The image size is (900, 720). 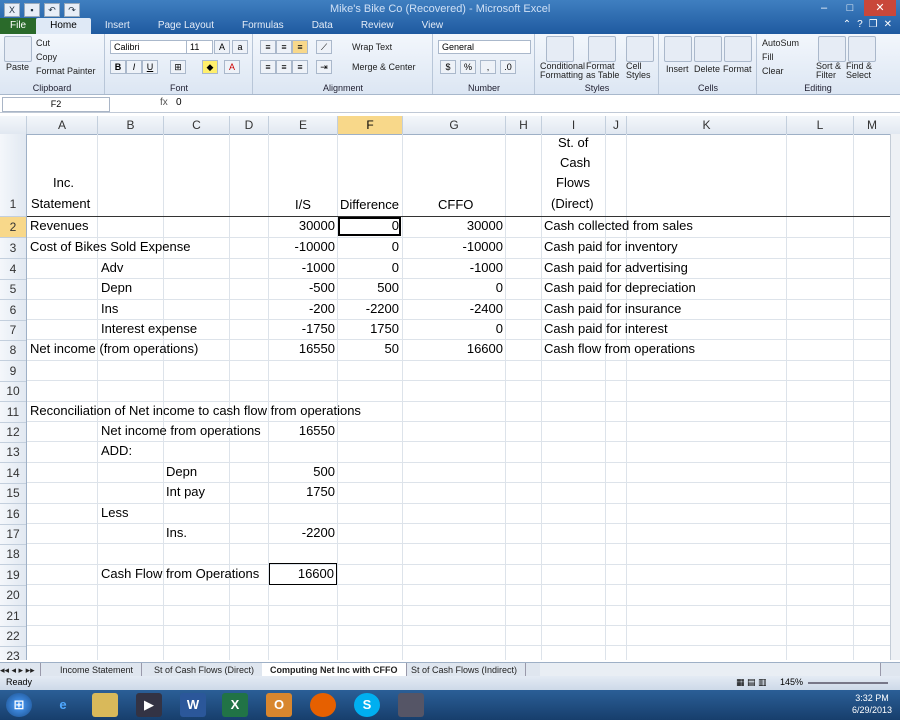 I want to click on row-header: 17, so click(x=13, y=534).